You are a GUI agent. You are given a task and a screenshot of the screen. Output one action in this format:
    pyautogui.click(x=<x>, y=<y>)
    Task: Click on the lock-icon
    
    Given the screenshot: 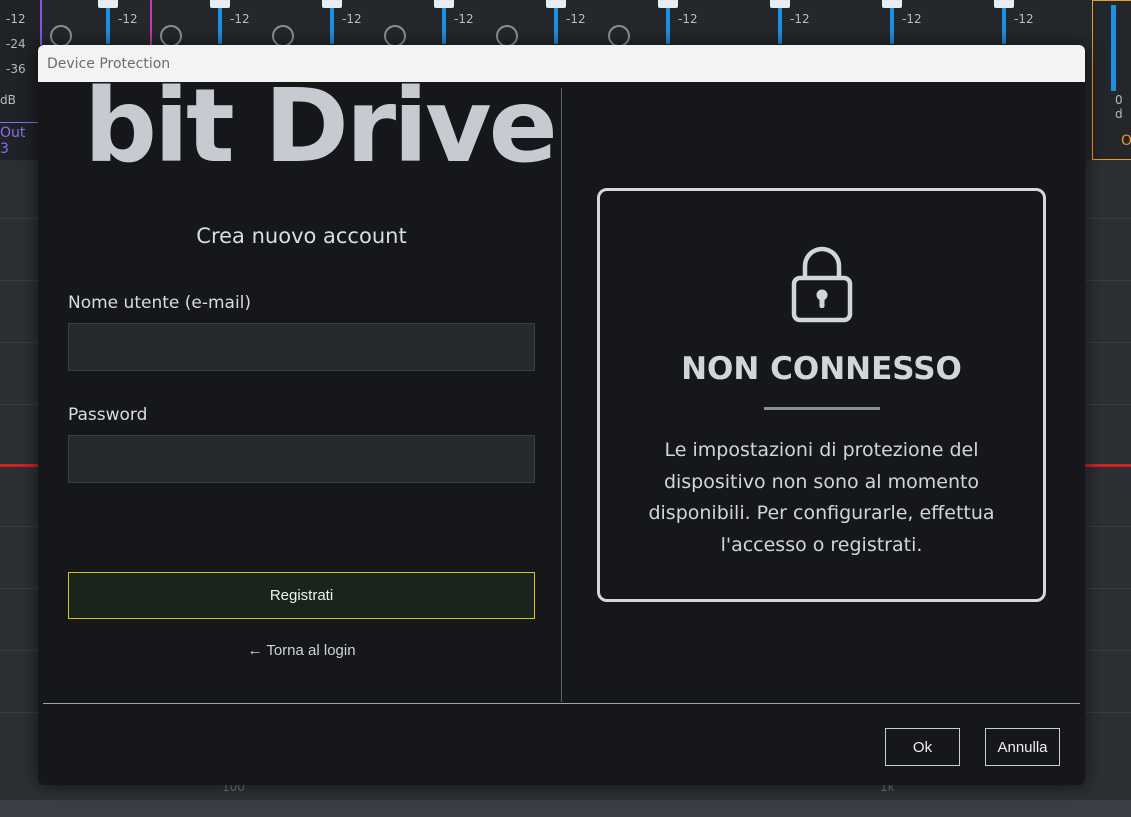 What is the action you would take?
    pyautogui.click(x=822, y=284)
    